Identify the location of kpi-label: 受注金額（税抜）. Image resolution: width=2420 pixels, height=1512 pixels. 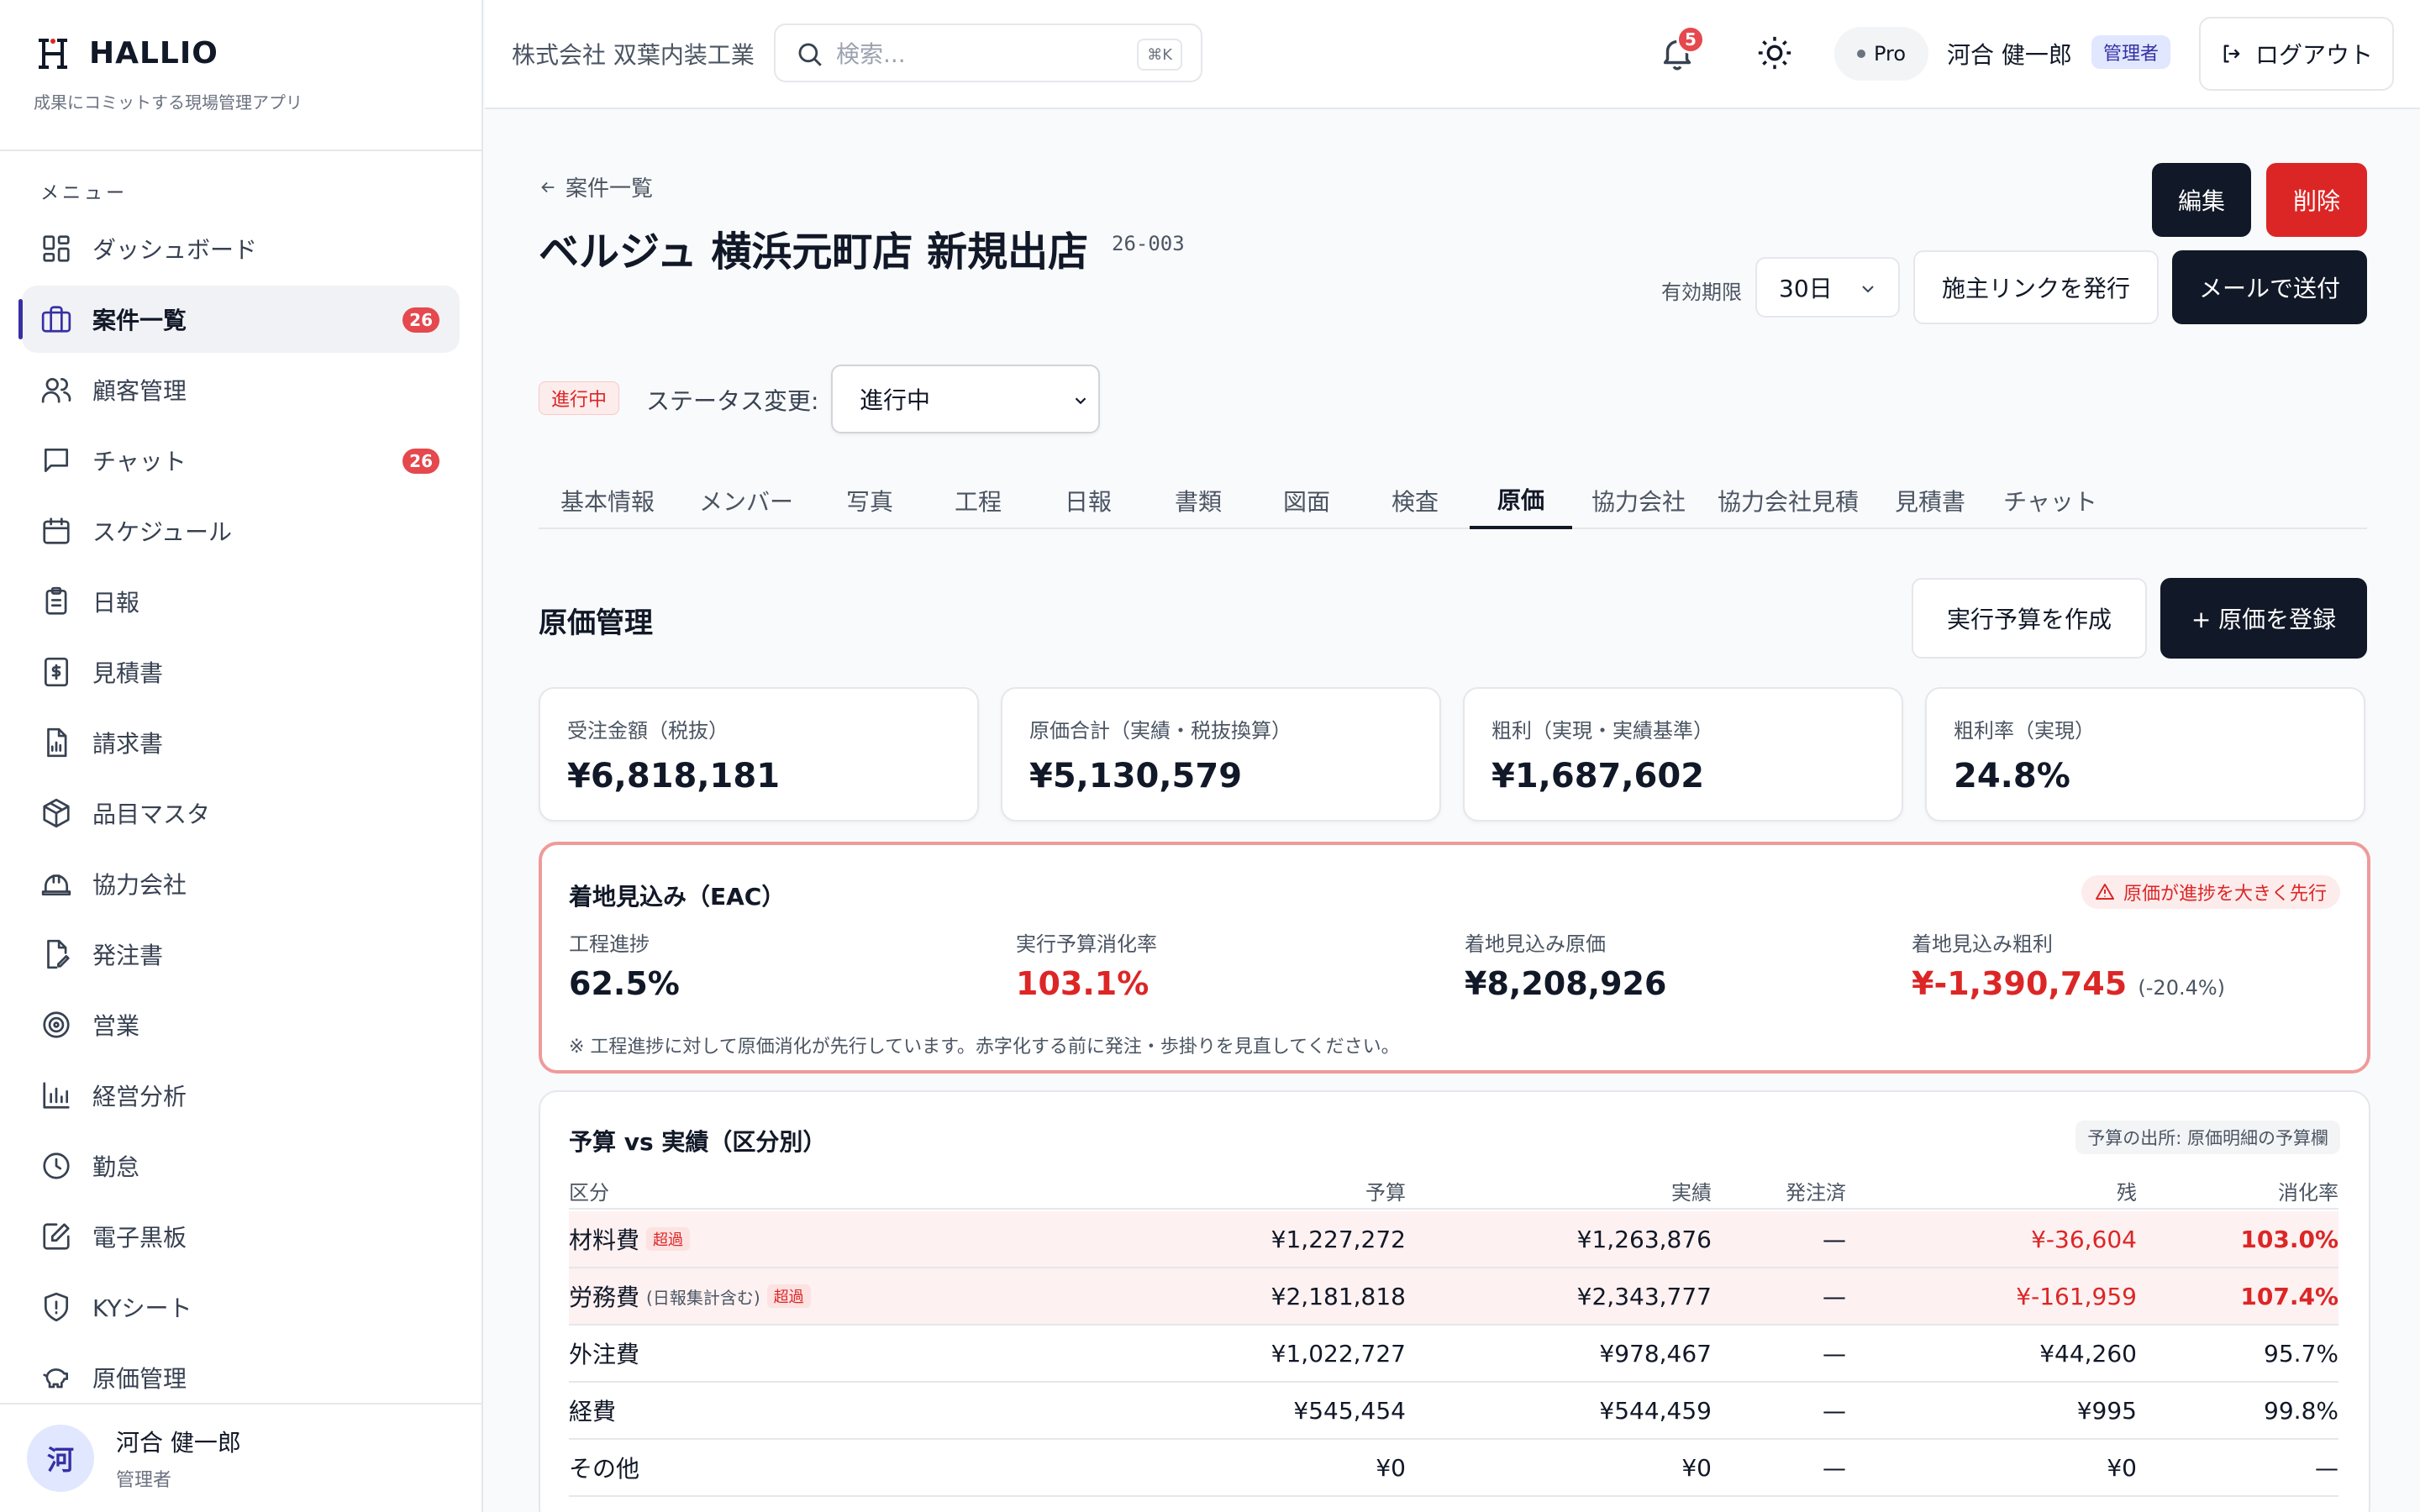
(648, 731).